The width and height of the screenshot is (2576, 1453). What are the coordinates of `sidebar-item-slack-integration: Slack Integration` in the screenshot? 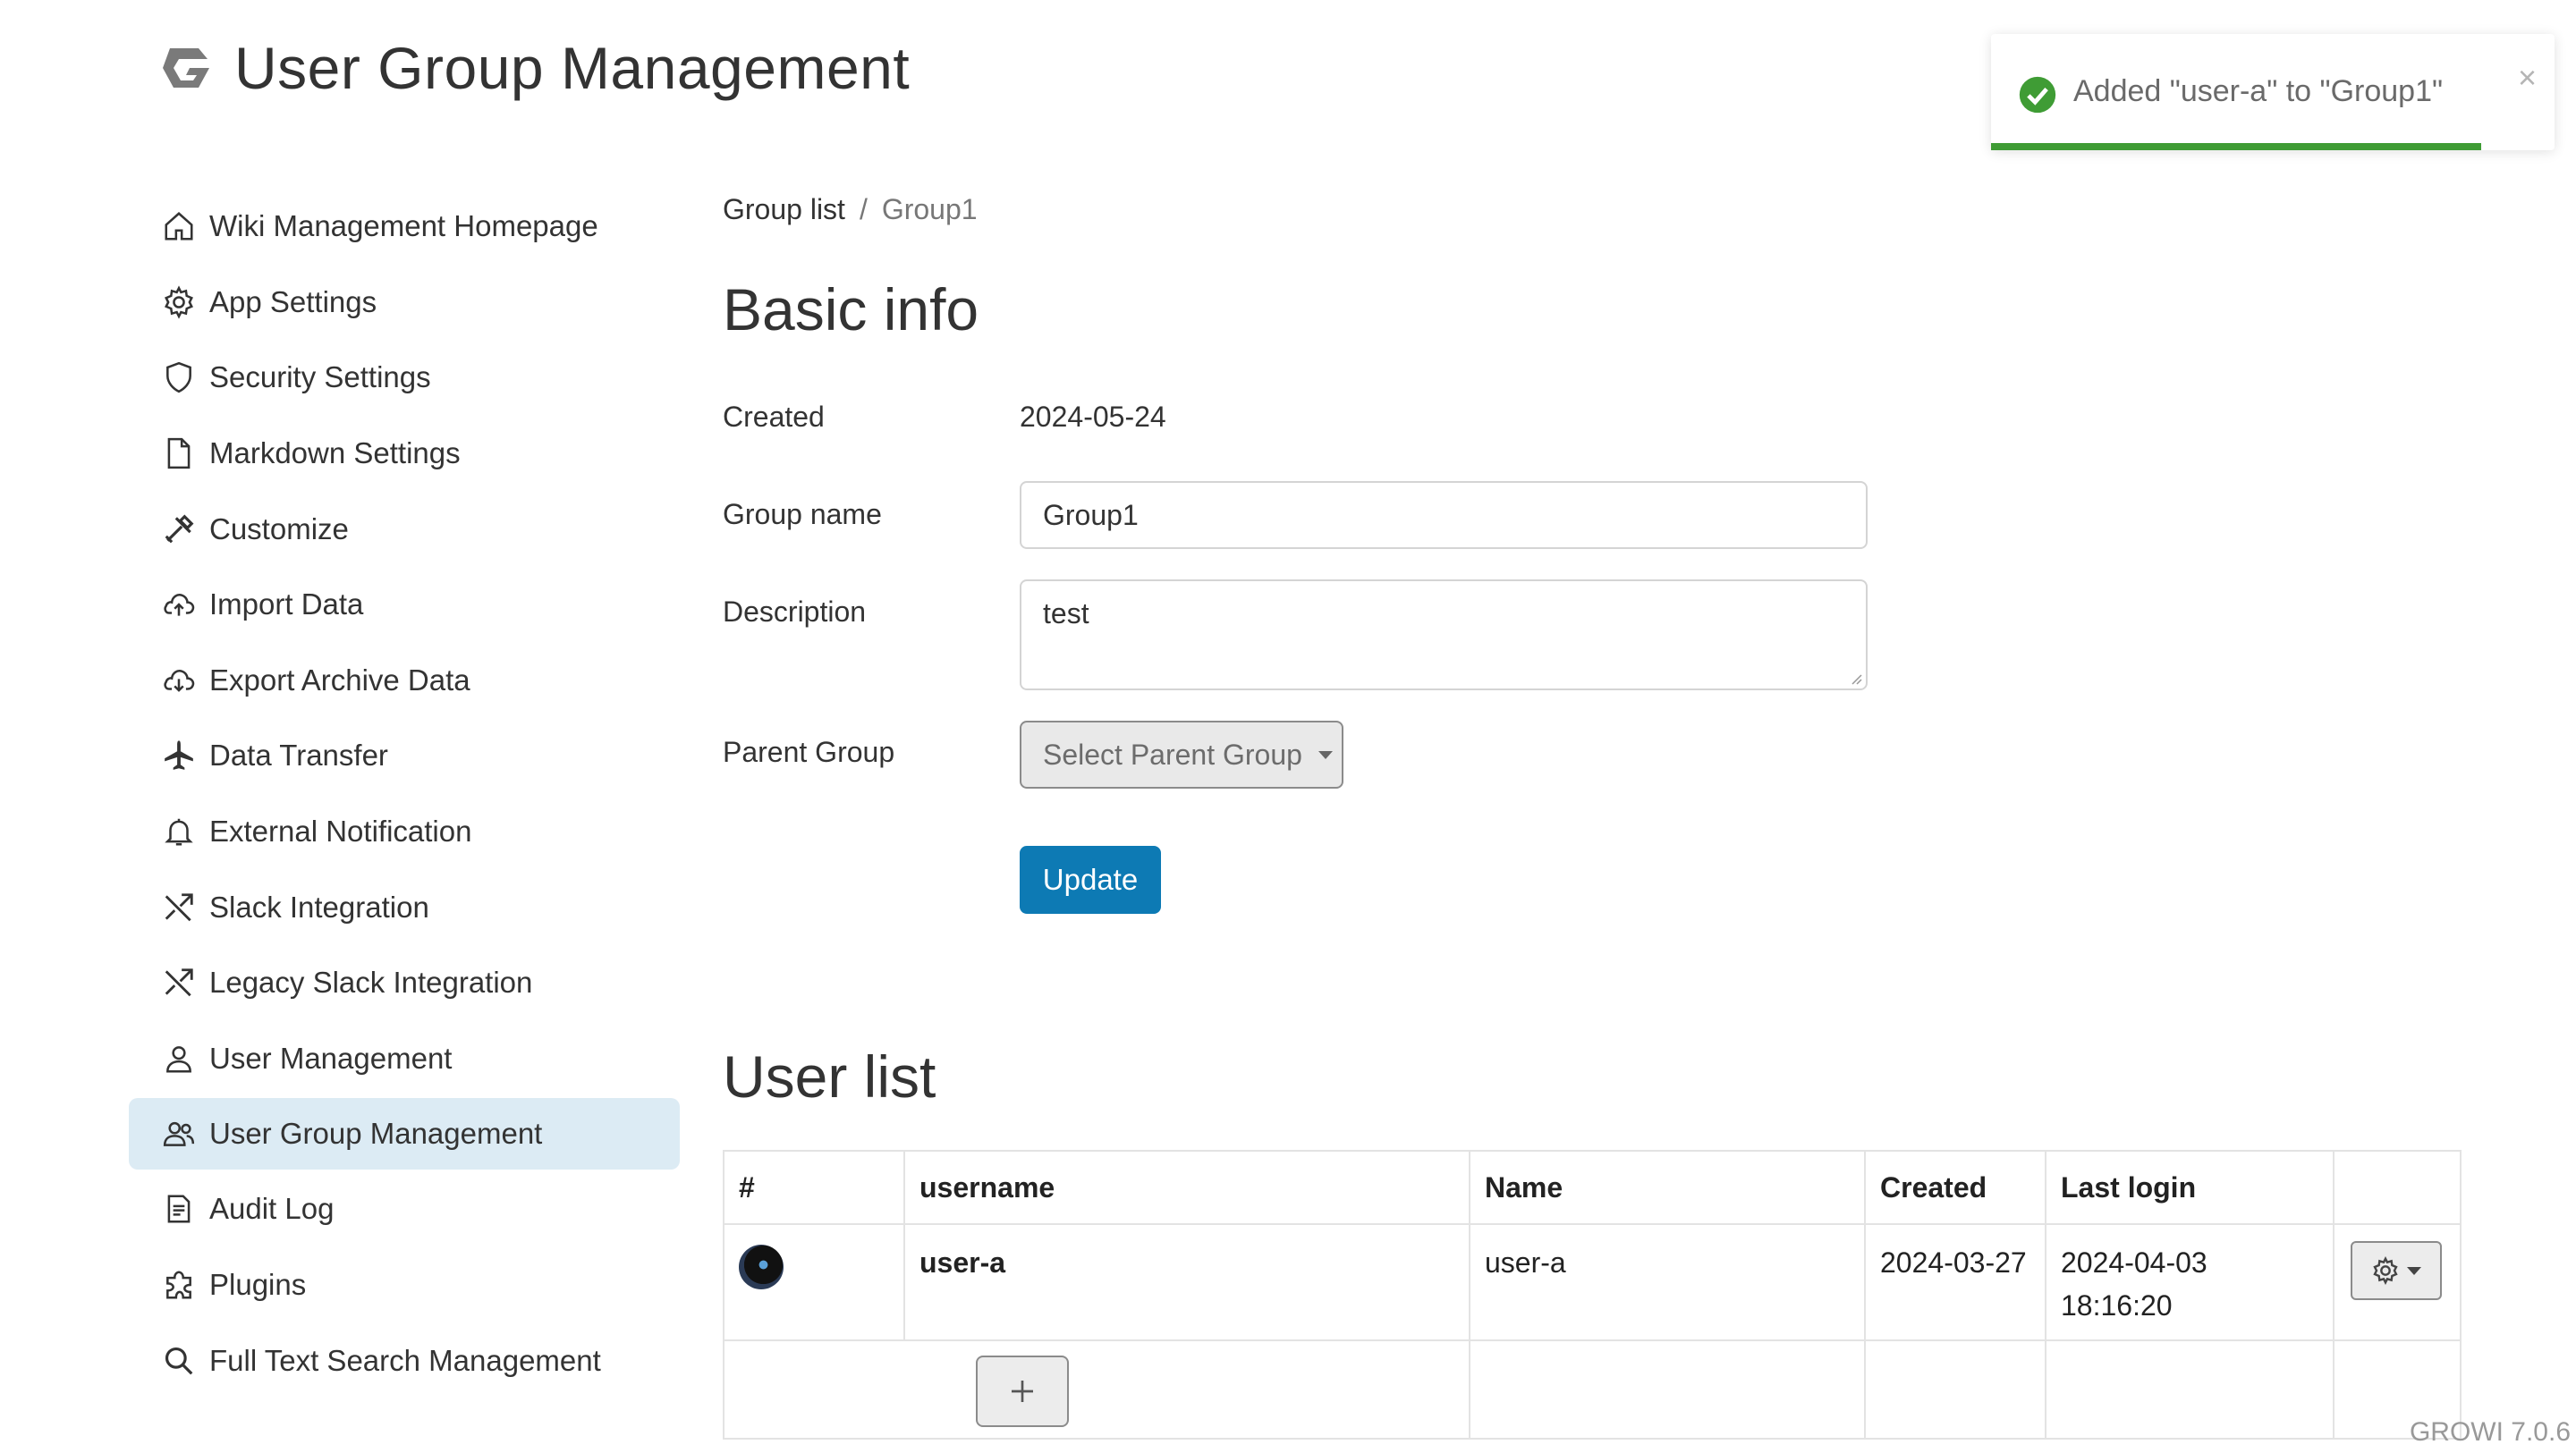 It's located at (404, 907).